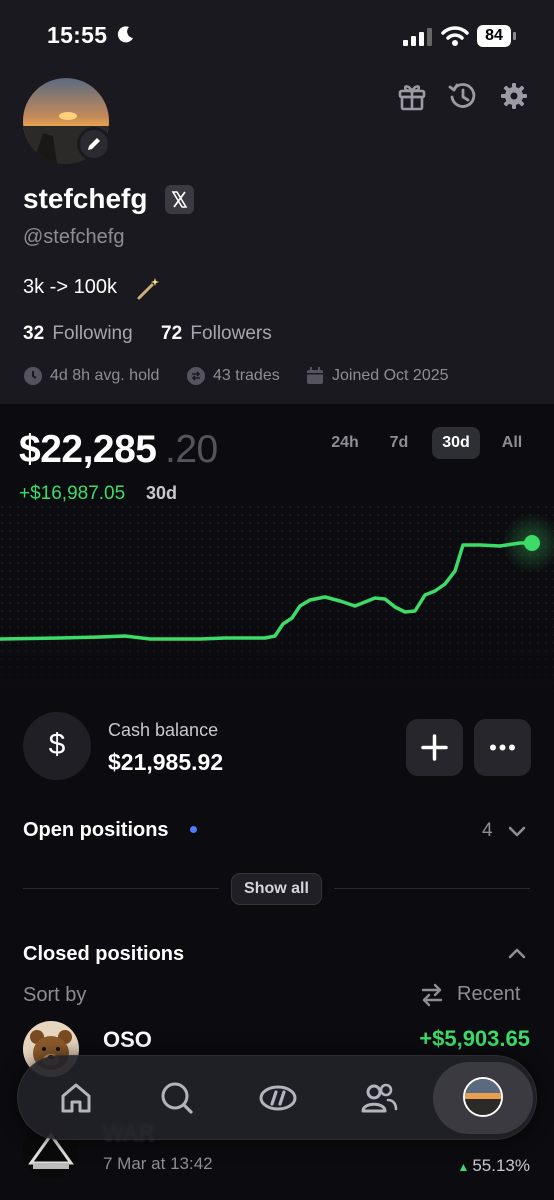 The width and height of the screenshot is (554, 1200). Describe the element at coordinates (463, 1167) in the screenshot. I see `up-triangle-icon: ▲` at that location.